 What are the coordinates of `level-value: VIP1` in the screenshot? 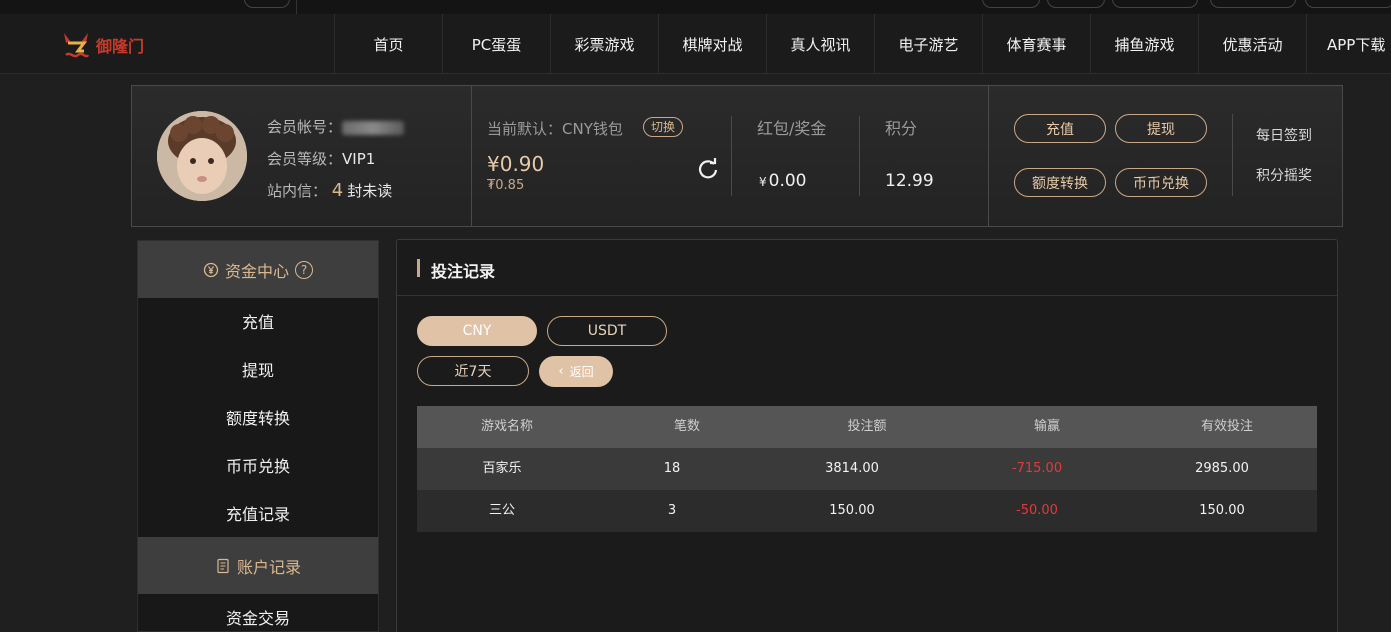 It's located at (359, 159).